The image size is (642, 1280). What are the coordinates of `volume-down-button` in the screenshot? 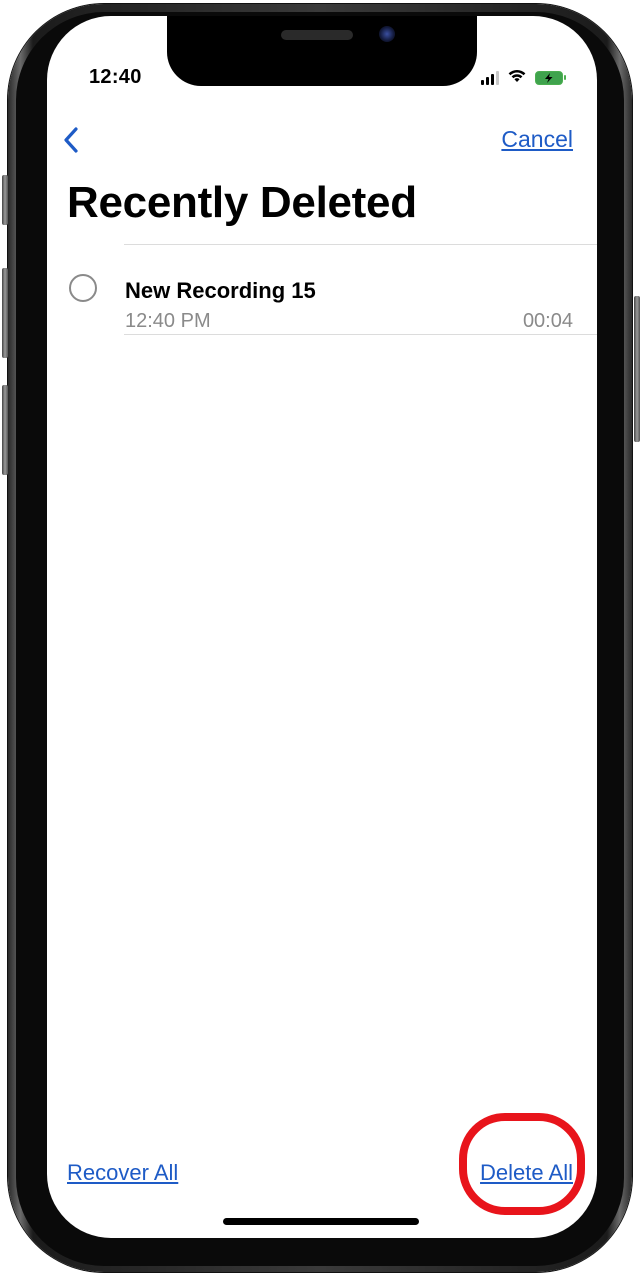 It's located at (5, 430).